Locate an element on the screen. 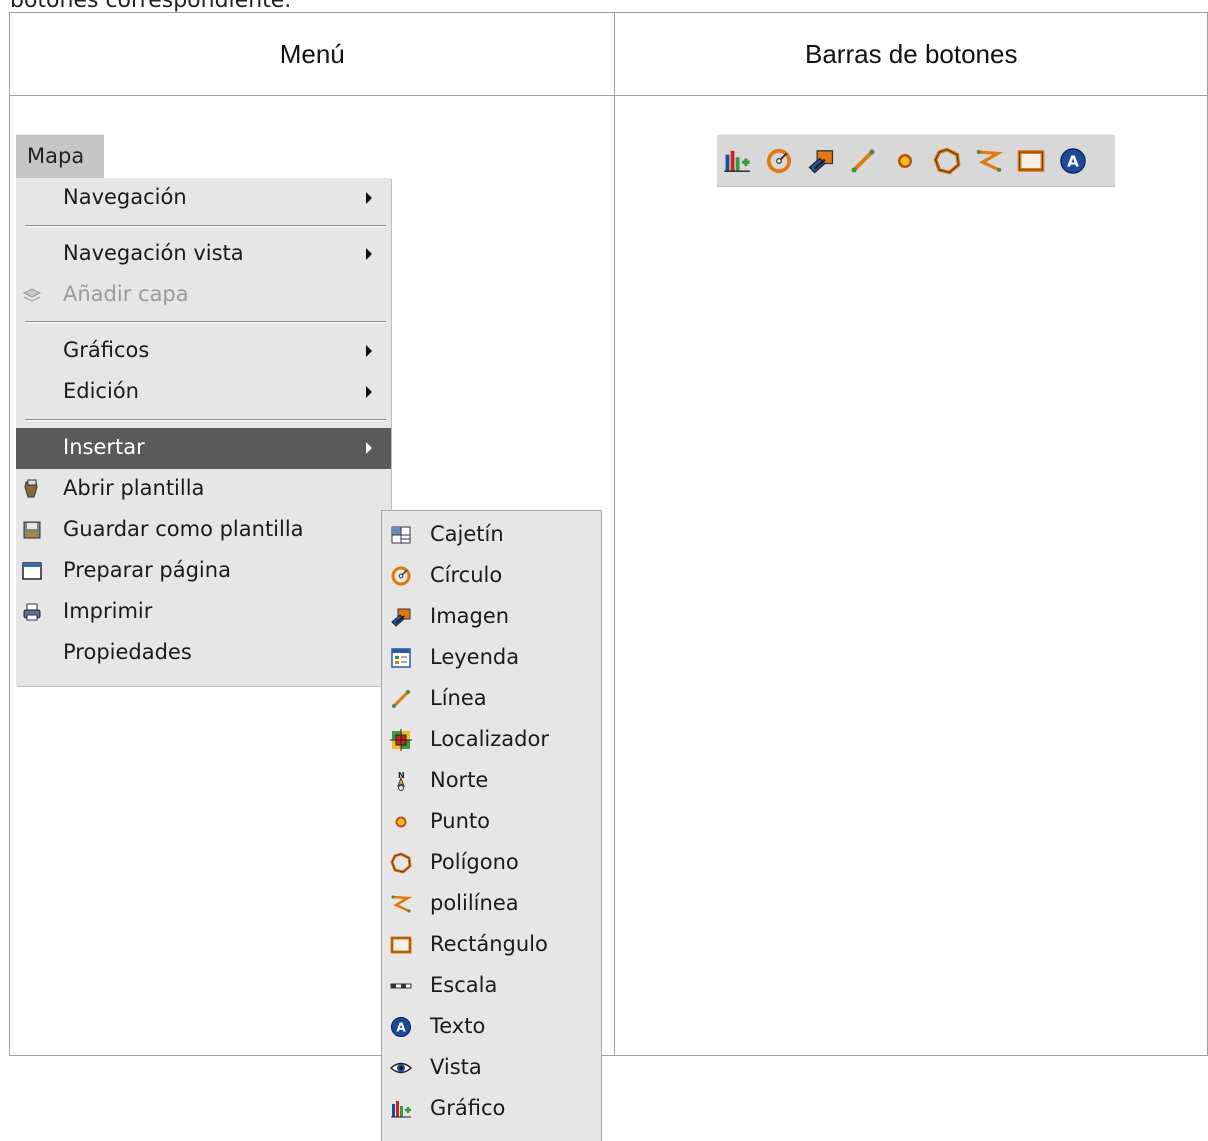  menu-item-guardar-plantilla: Guardar como plantilla is located at coordinates (203, 530).